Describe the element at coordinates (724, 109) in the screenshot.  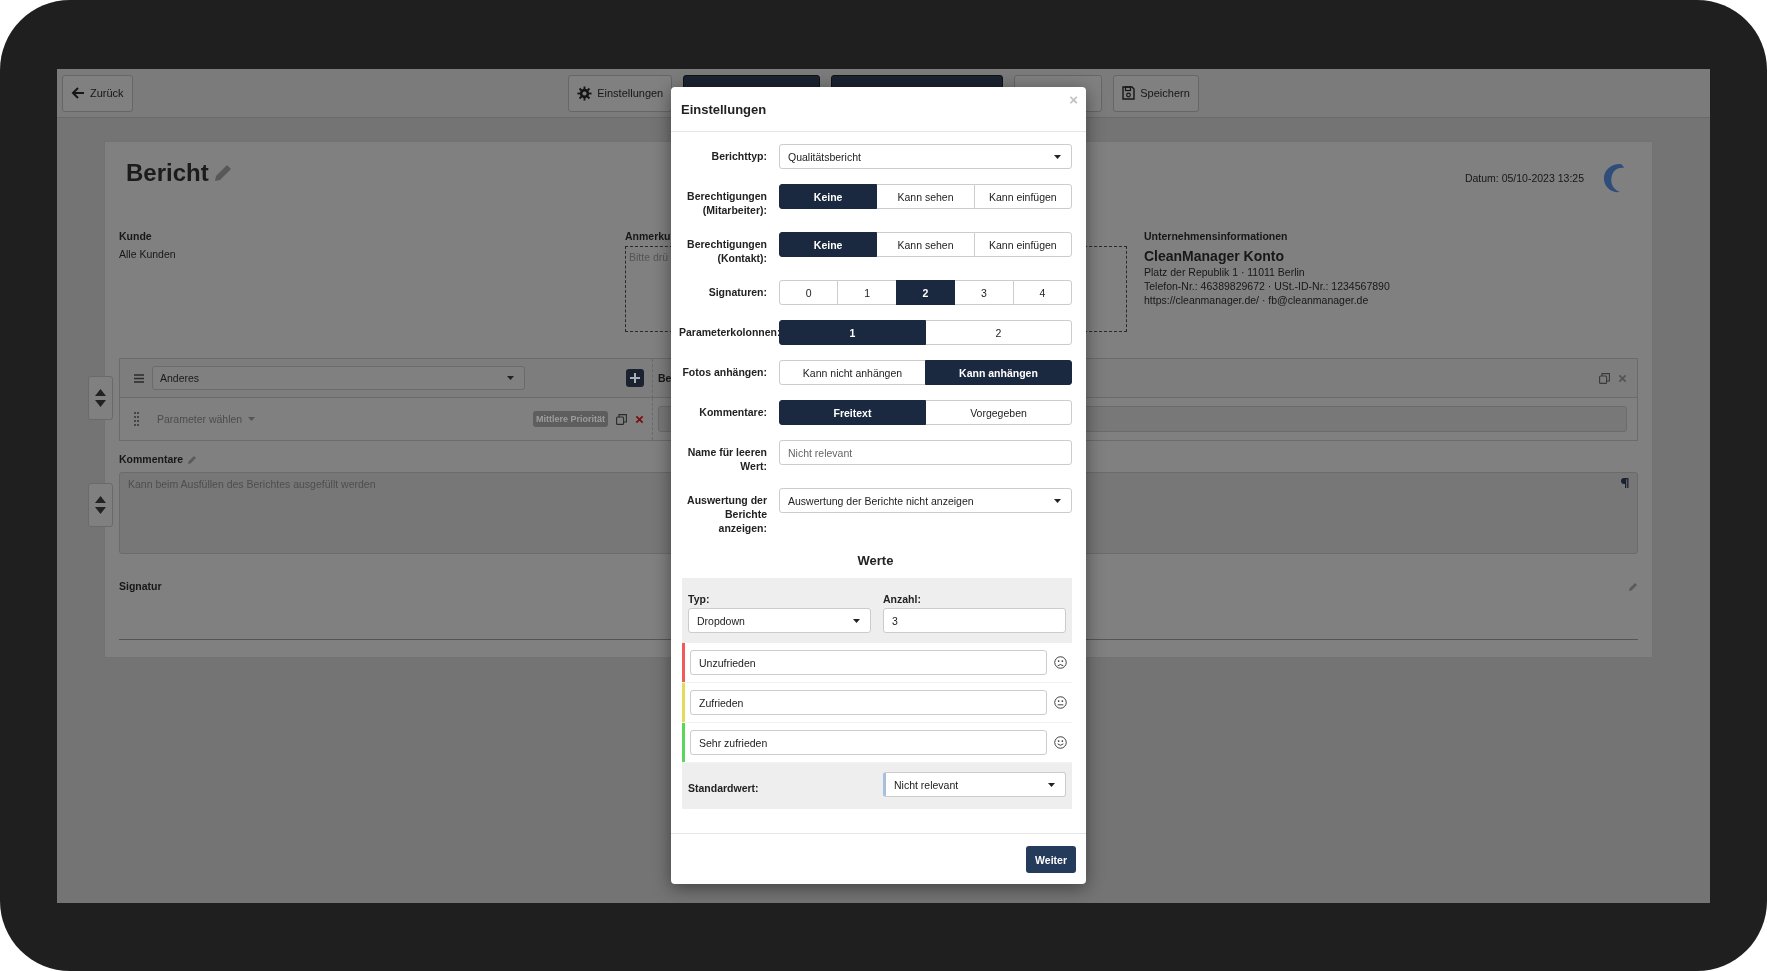
I see `dialog-title: Einstellungen` at that location.